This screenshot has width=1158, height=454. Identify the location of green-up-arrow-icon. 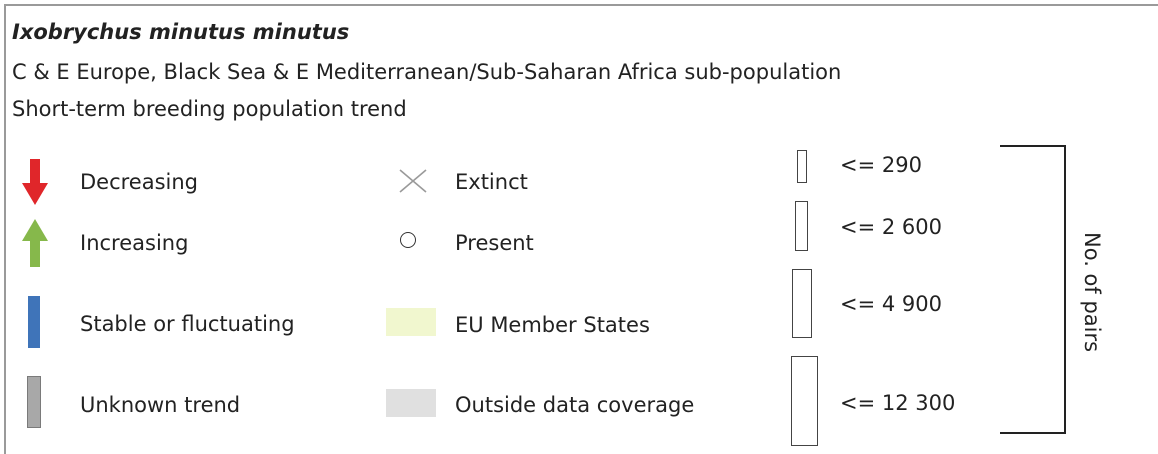
(35, 243).